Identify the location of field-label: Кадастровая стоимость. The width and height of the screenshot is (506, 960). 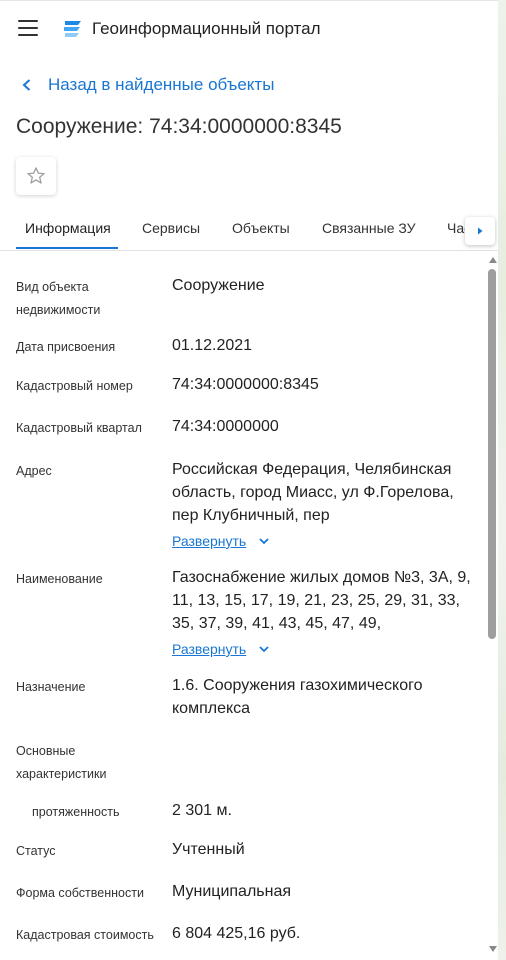
(85, 935).